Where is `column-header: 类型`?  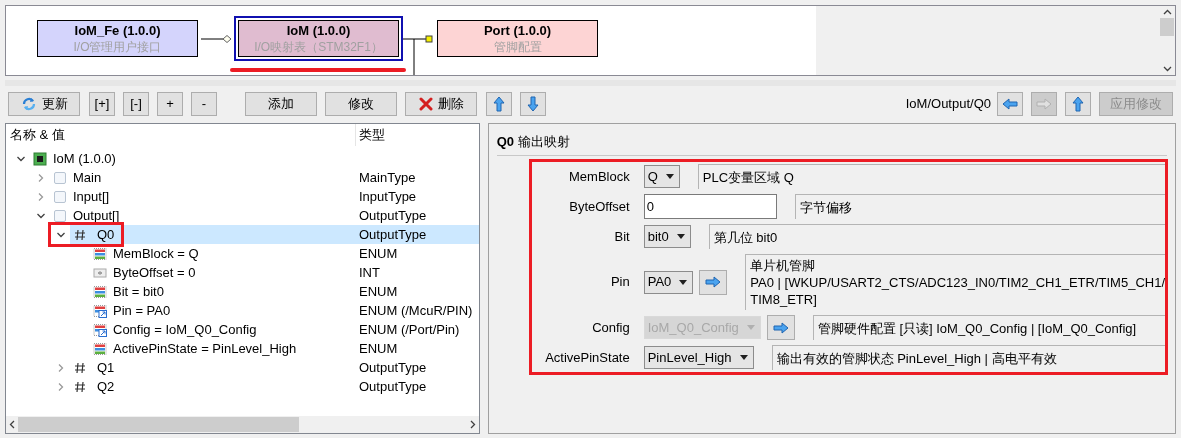
column-header: 类型 is located at coordinates (370, 135).